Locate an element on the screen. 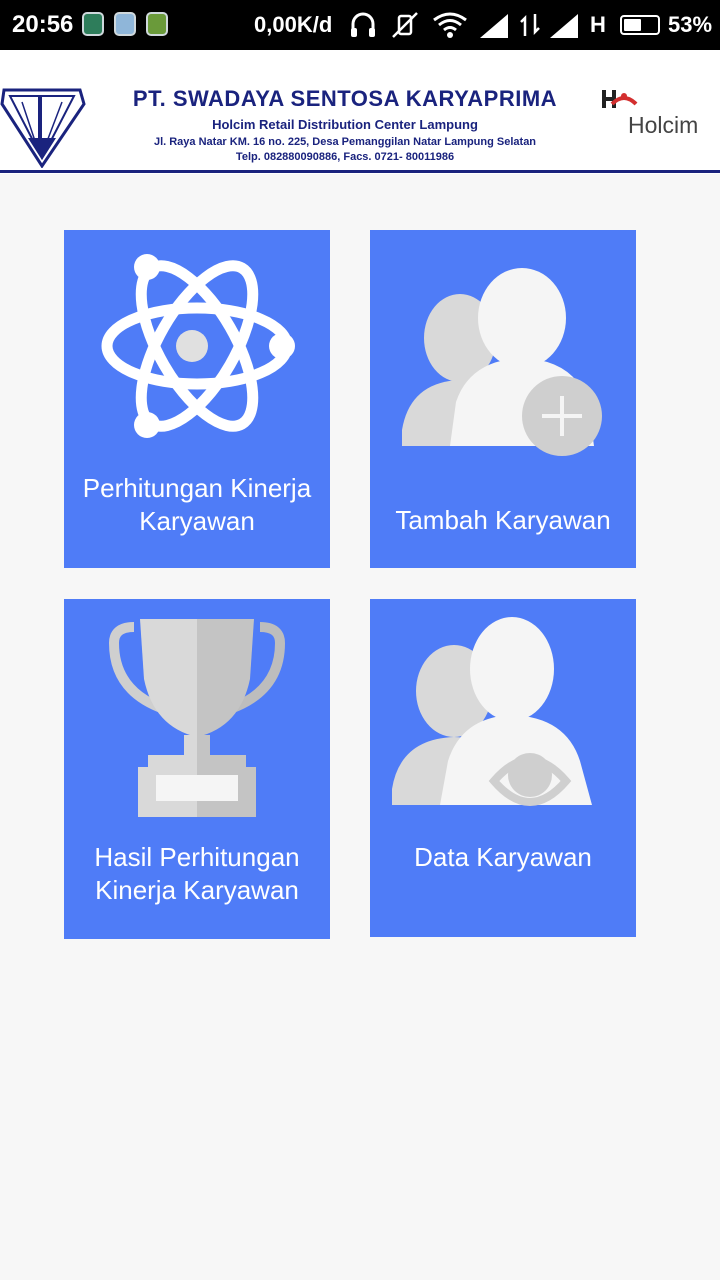  company-logo-icon is located at coordinates (43, 128).